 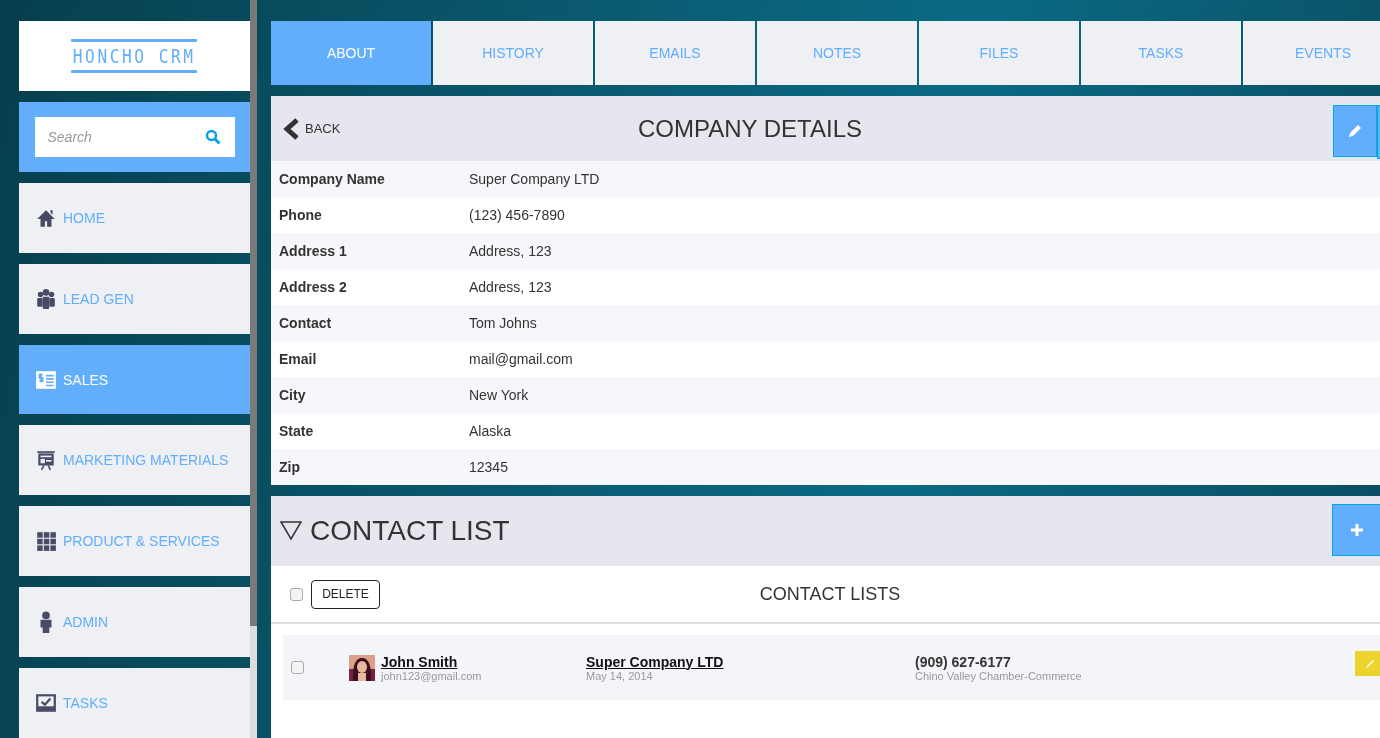 I want to click on checkbox-icon, so click(x=46, y=703).